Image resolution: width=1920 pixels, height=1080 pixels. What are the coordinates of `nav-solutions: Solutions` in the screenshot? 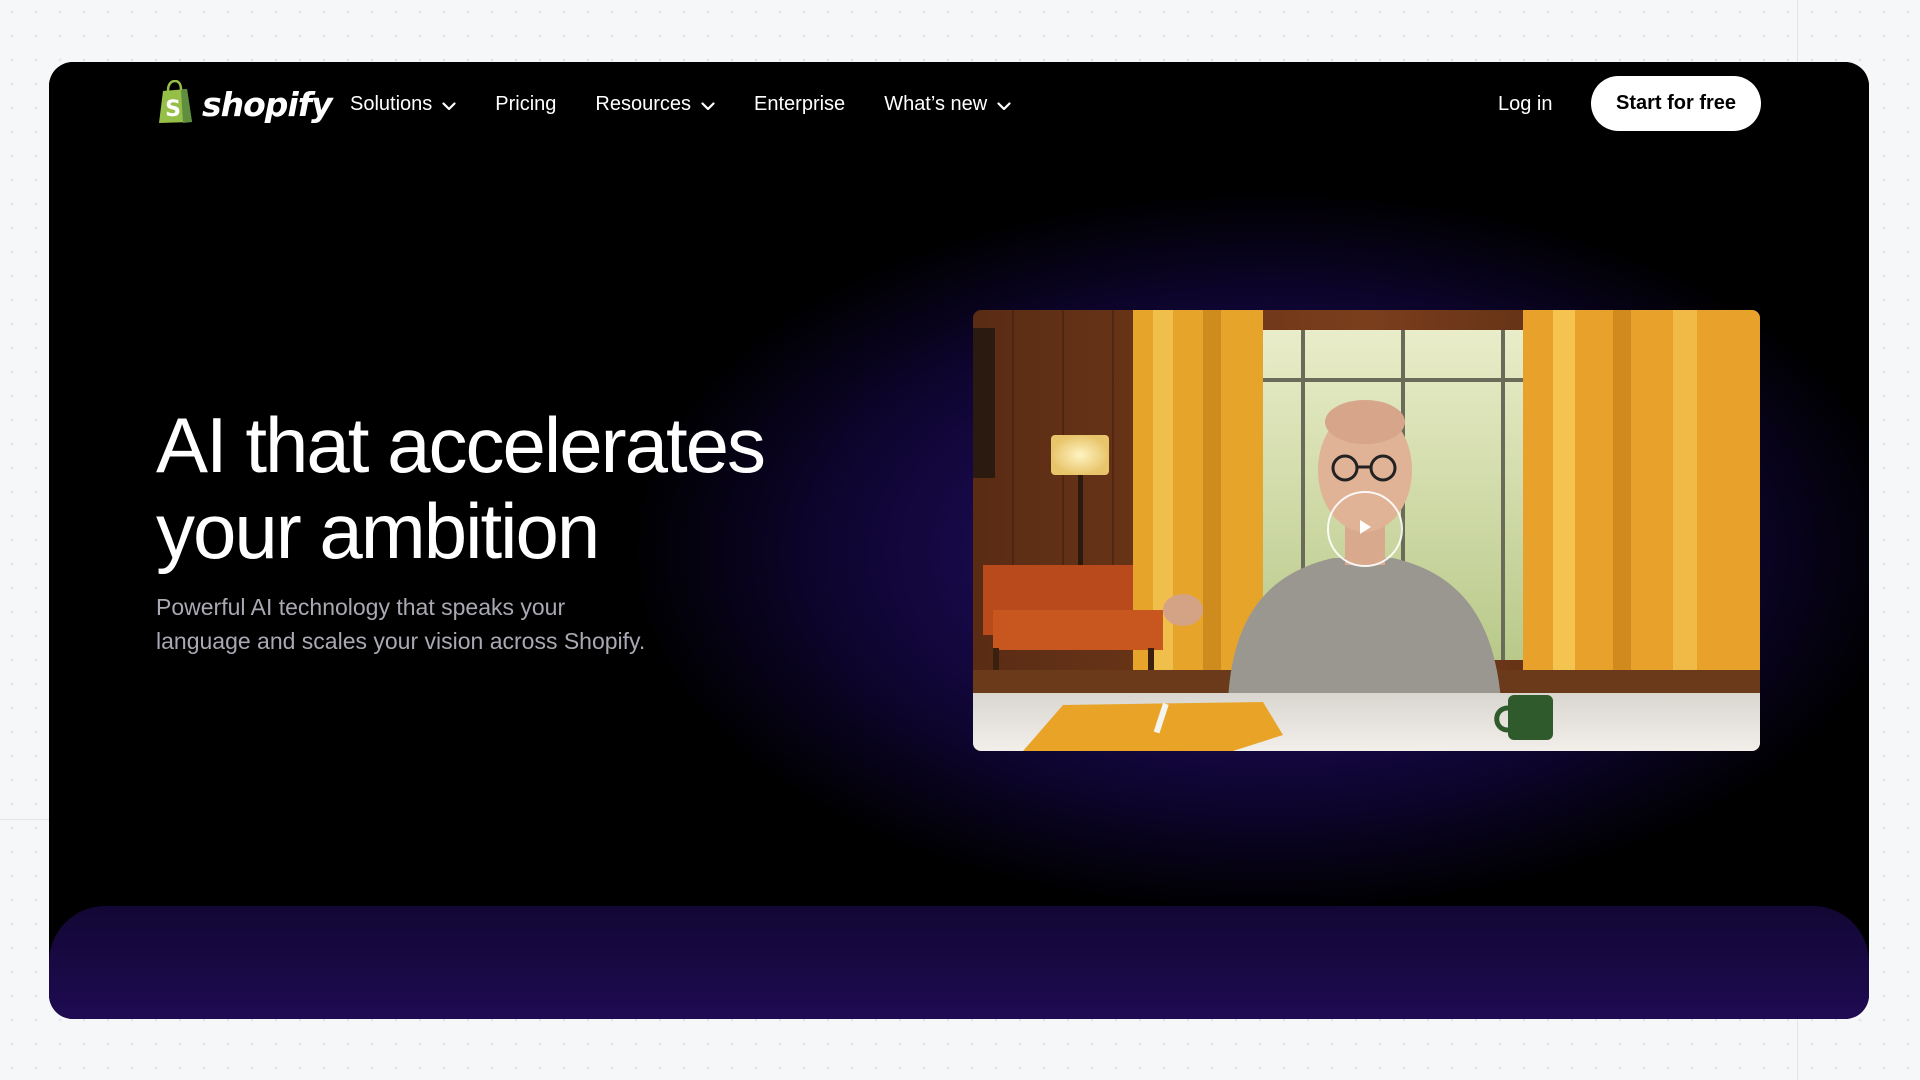 It's located at (403, 104).